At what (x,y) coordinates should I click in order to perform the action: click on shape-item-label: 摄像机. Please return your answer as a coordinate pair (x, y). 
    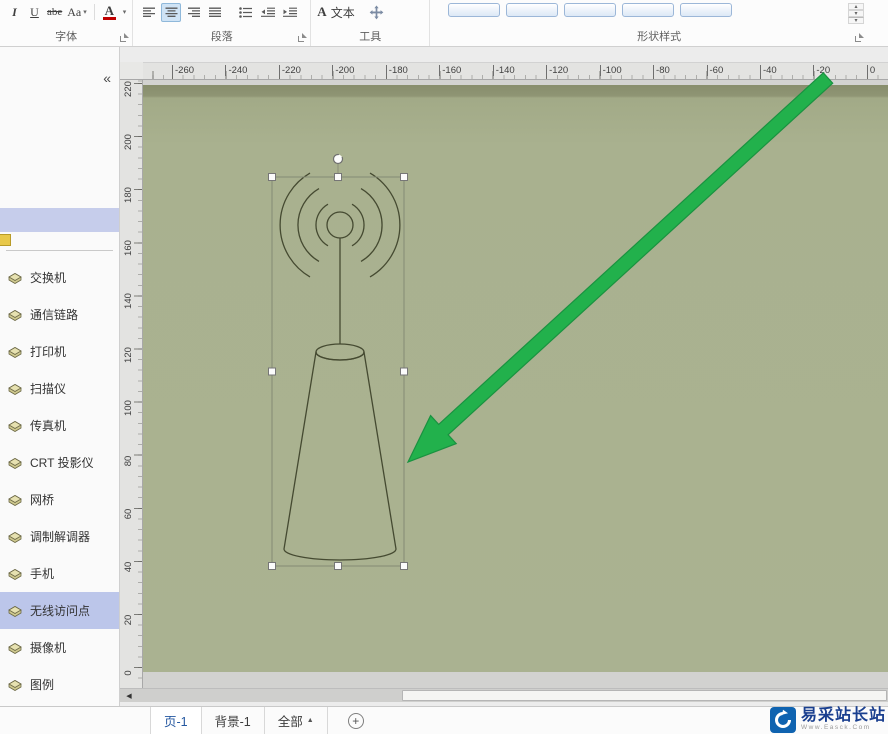
    Looking at the image, I should click on (48, 648).